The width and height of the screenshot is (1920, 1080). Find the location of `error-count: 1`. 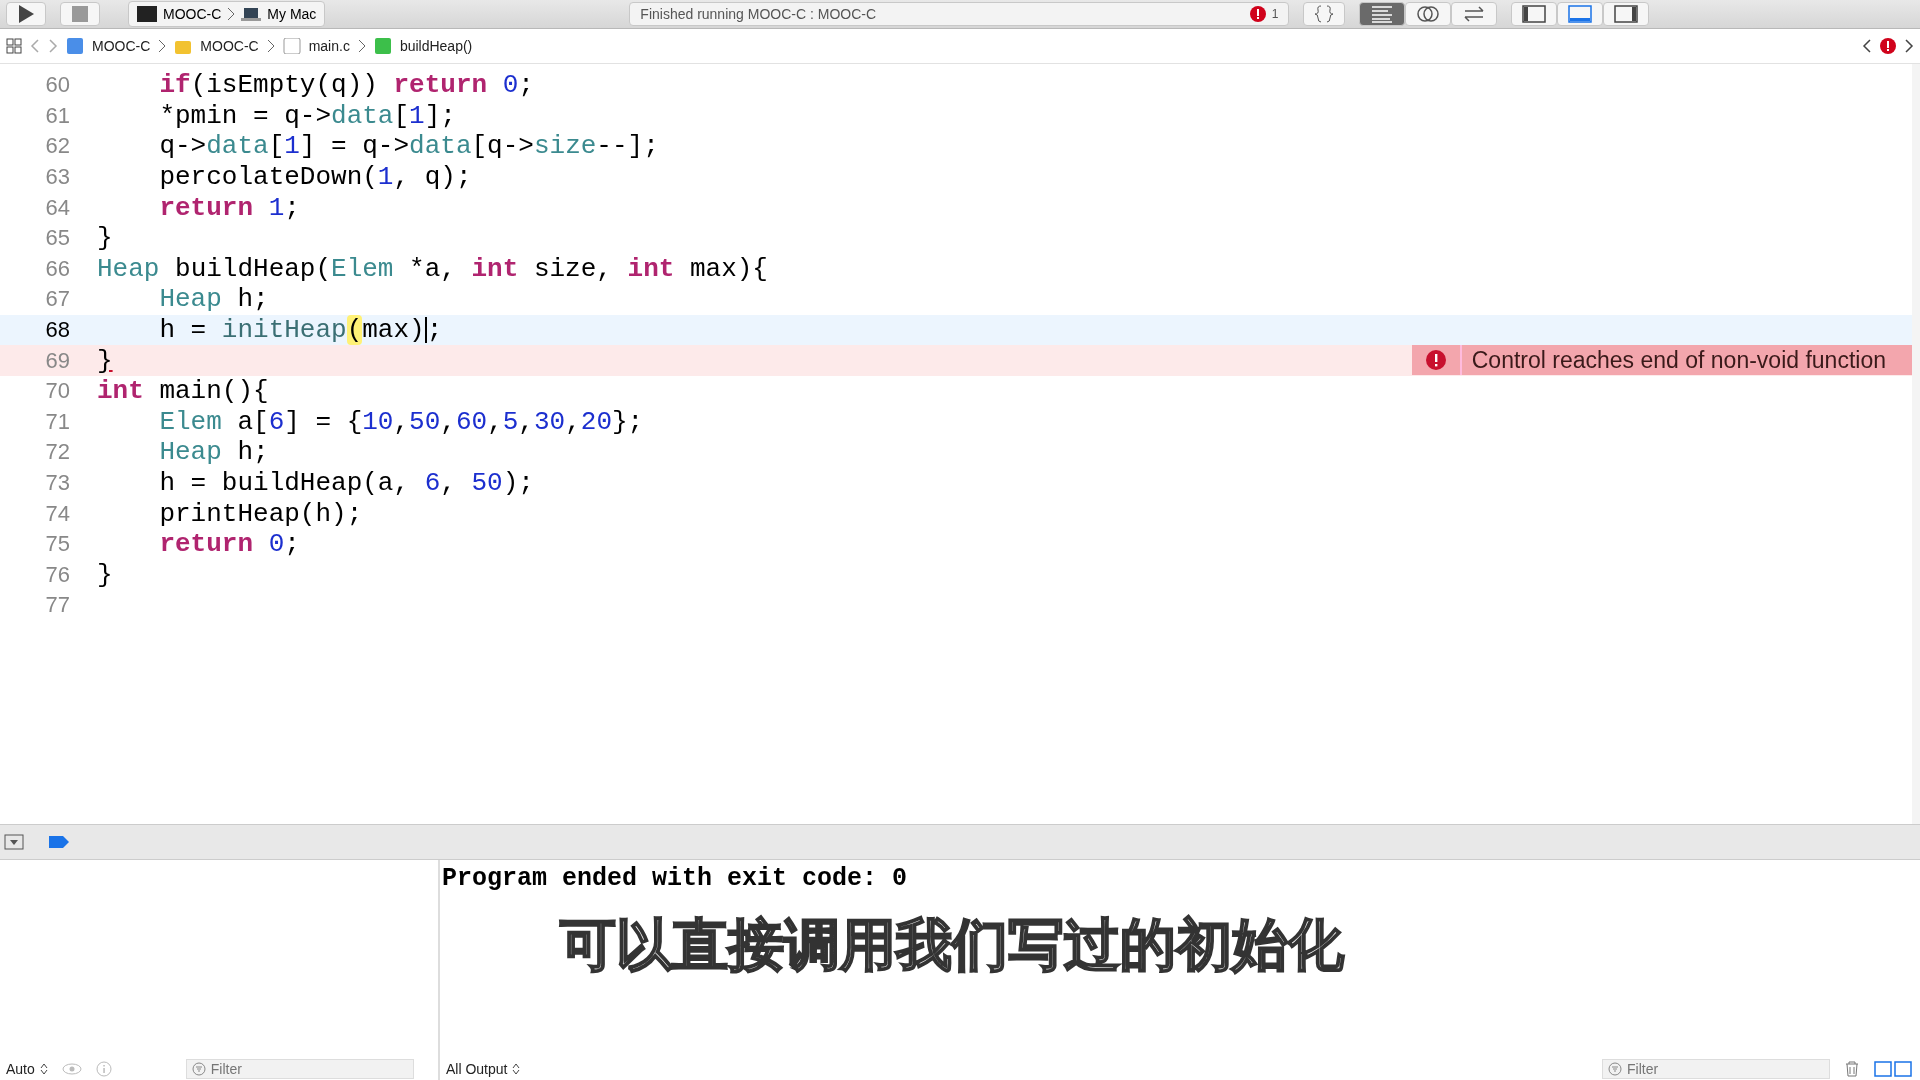

error-count: 1 is located at coordinates (1275, 14).